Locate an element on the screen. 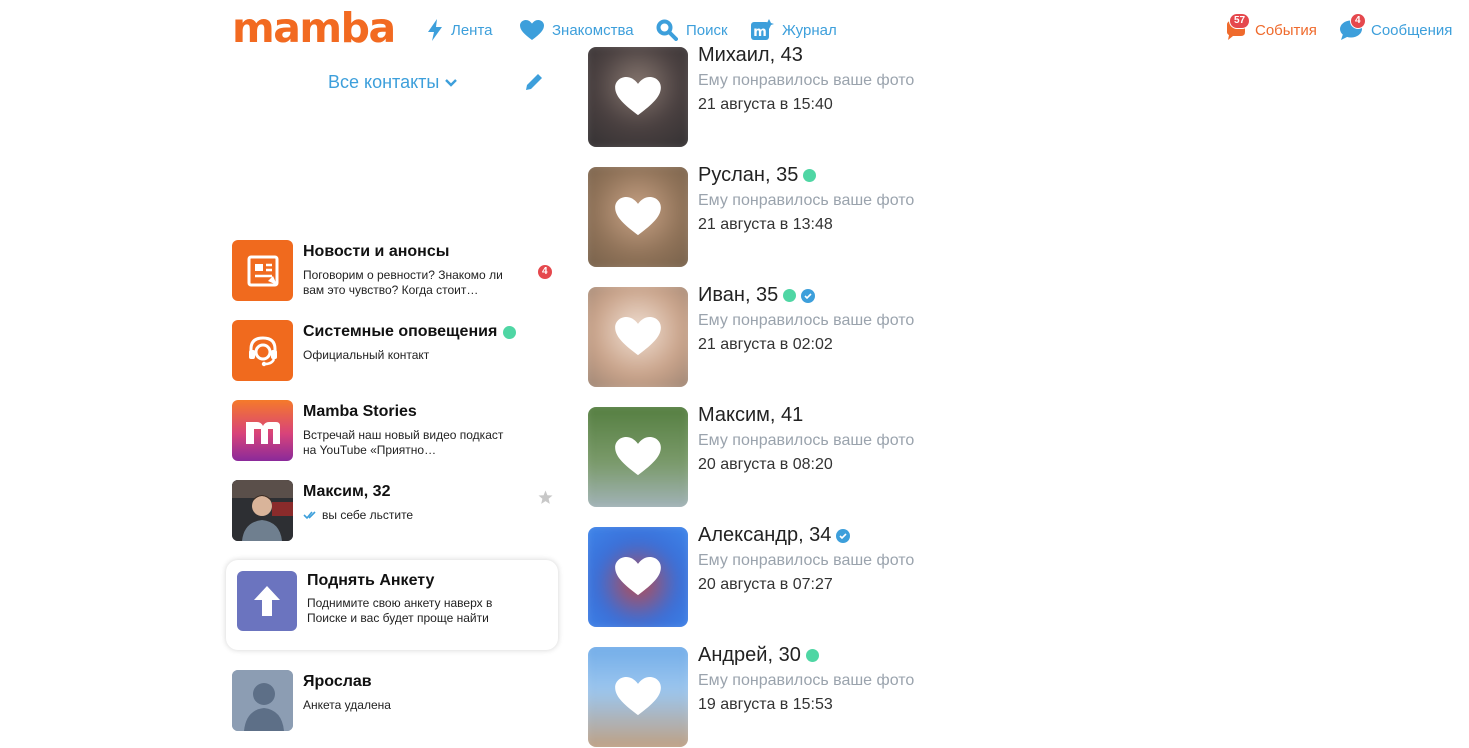 Image resolution: width=1469 pixels, height=748 pixels. like-name-age: Иван, 35 is located at coordinates (738, 295).